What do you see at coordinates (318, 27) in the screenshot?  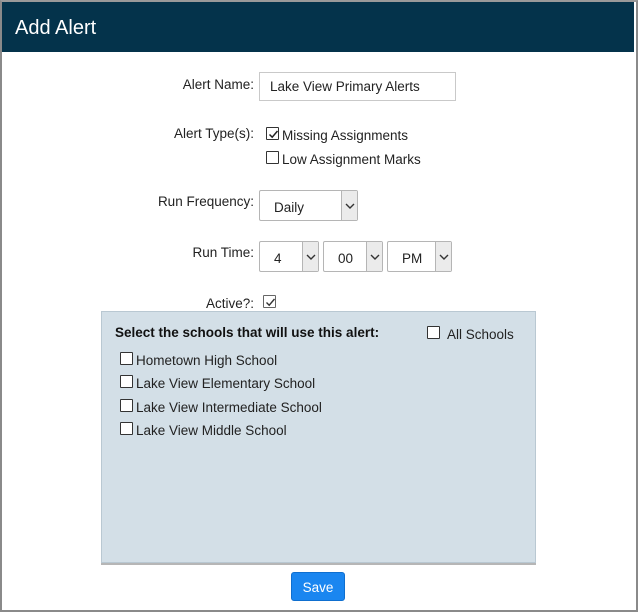 I see `dialog-header: Add Alert` at bounding box center [318, 27].